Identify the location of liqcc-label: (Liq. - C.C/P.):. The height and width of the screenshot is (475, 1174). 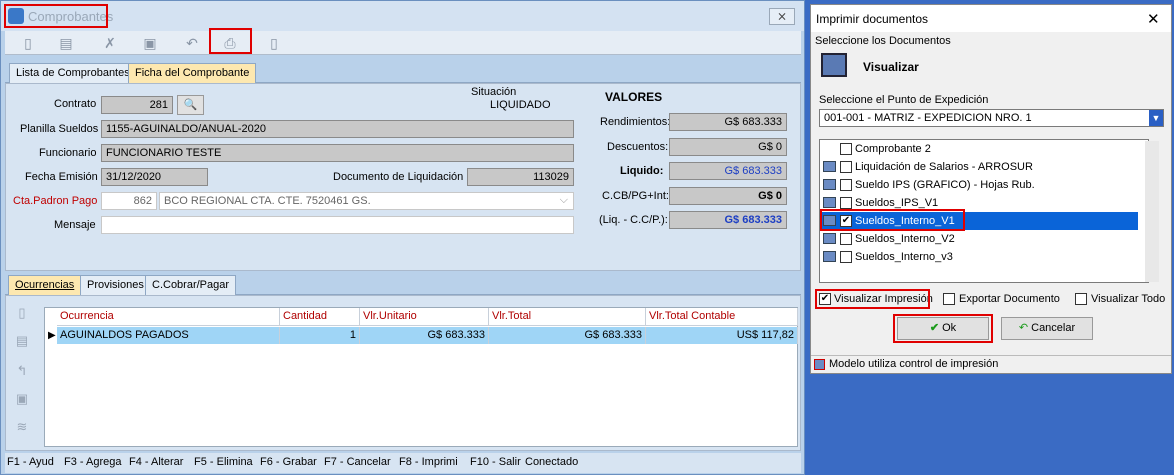
(633, 220).